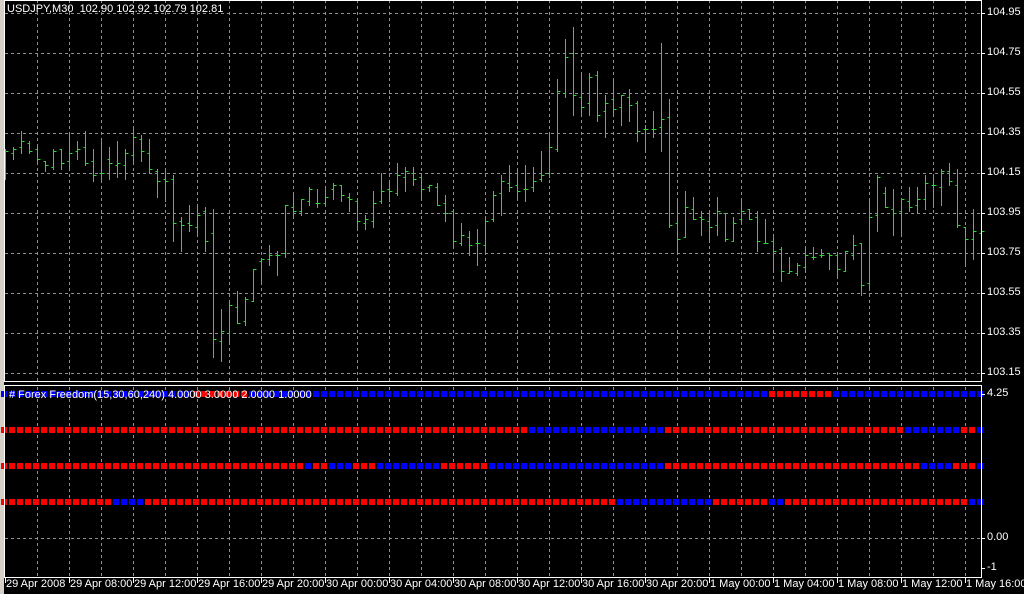 The height and width of the screenshot is (594, 1024). Describe the element at coordinates (1004, 332) in the screenshot. I see `price-label: 103.35` at that location.